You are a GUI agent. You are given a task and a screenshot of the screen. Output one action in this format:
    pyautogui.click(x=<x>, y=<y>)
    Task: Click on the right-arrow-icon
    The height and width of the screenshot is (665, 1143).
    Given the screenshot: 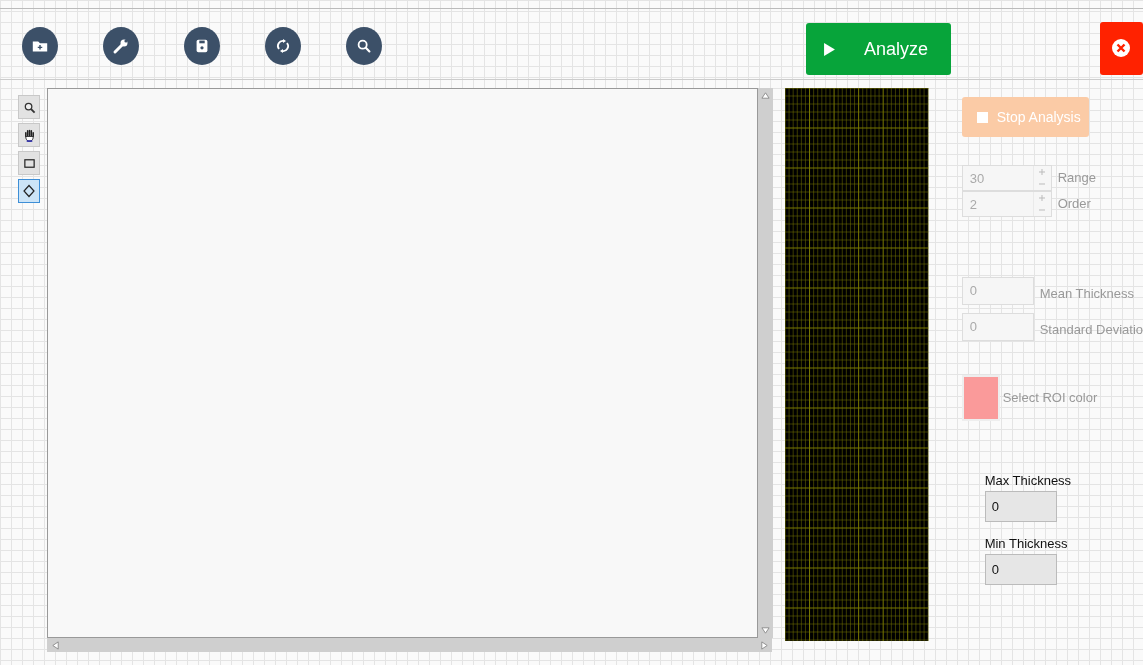 What is the action you would take?
    pyautogui.click(x=764, y=645)
    